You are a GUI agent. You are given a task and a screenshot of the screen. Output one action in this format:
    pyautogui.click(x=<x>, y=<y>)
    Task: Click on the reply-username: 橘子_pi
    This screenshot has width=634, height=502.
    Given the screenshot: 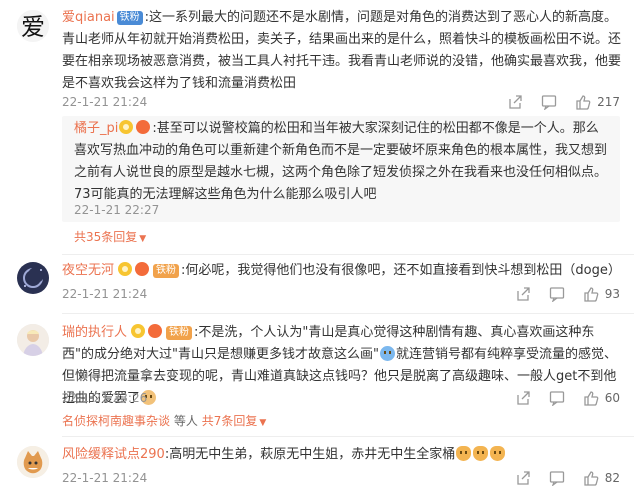 What is the action you would take?
    pyautogui.click(x=96, y=128)
    